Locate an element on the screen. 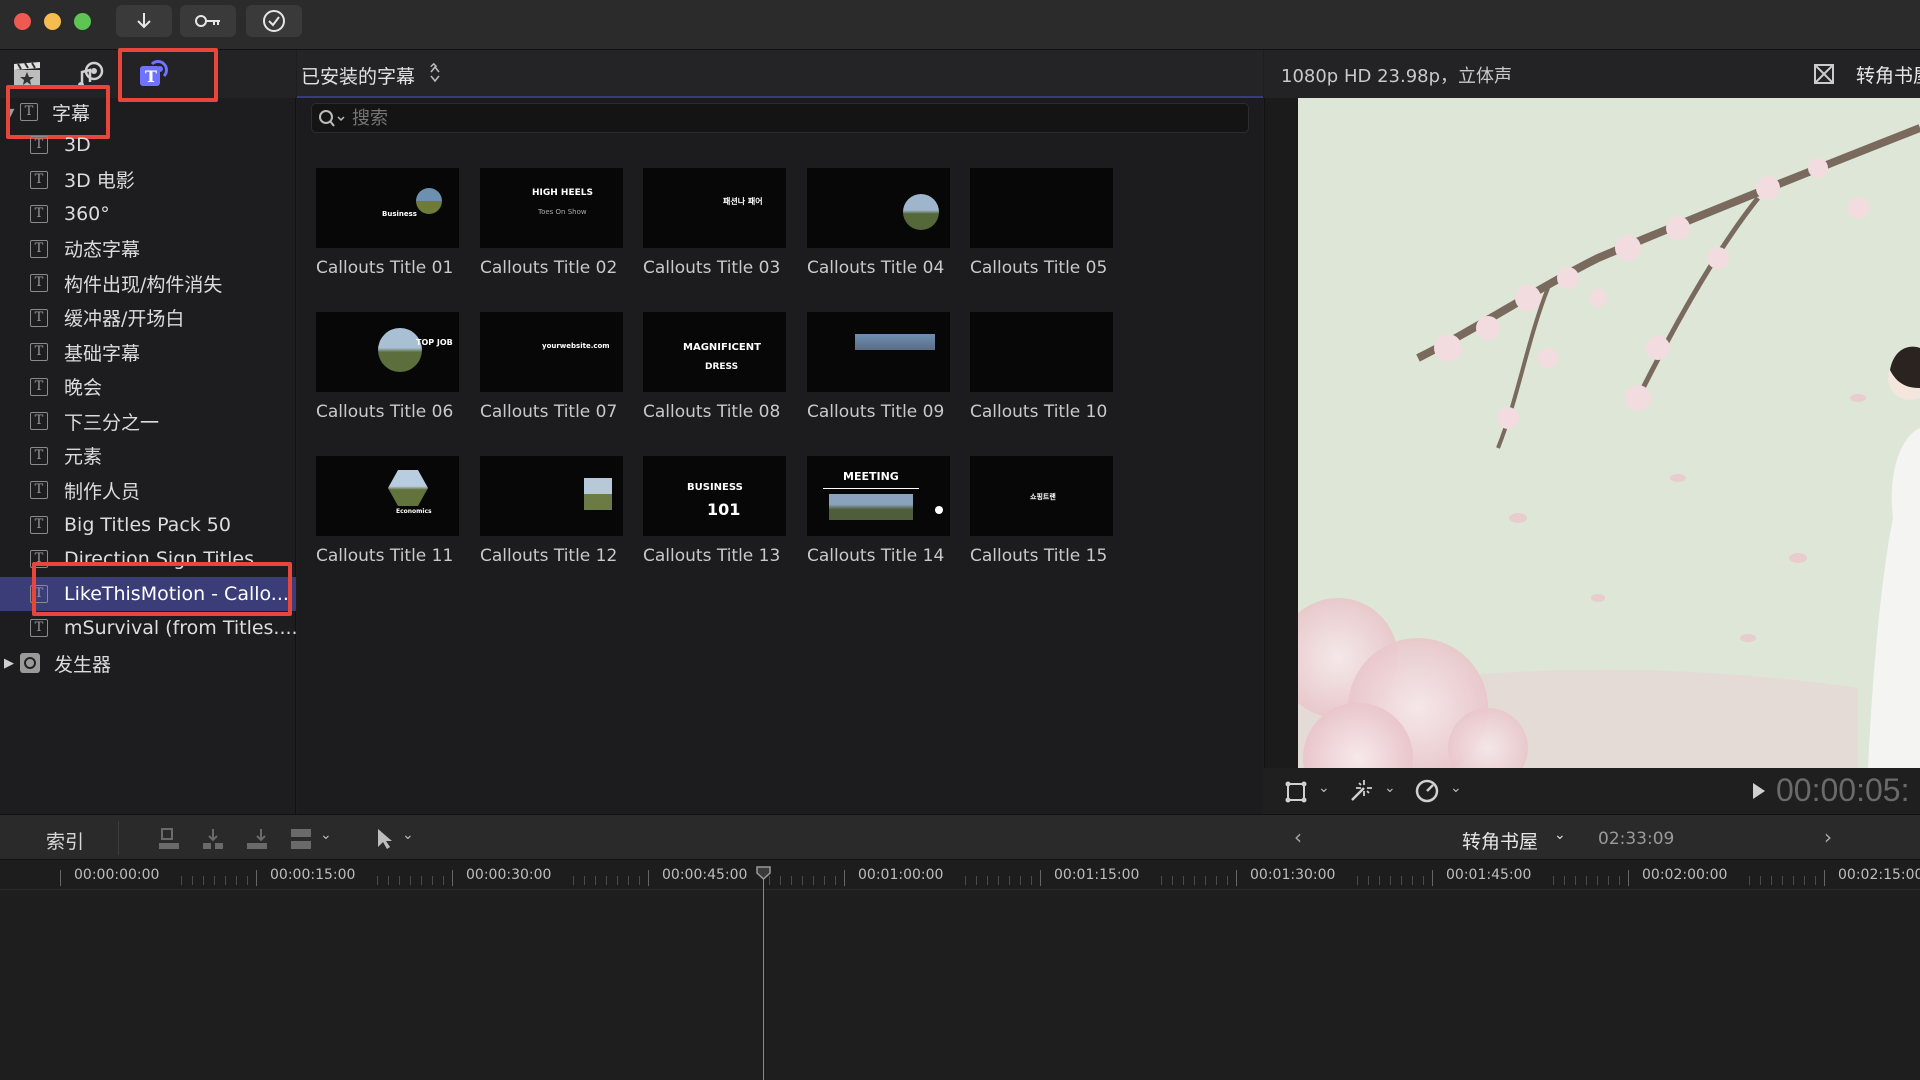 Image resolution: width=1920 pixels, height=1080 pixels. titles-generators-tab: T is located at coordinates (154, 74).